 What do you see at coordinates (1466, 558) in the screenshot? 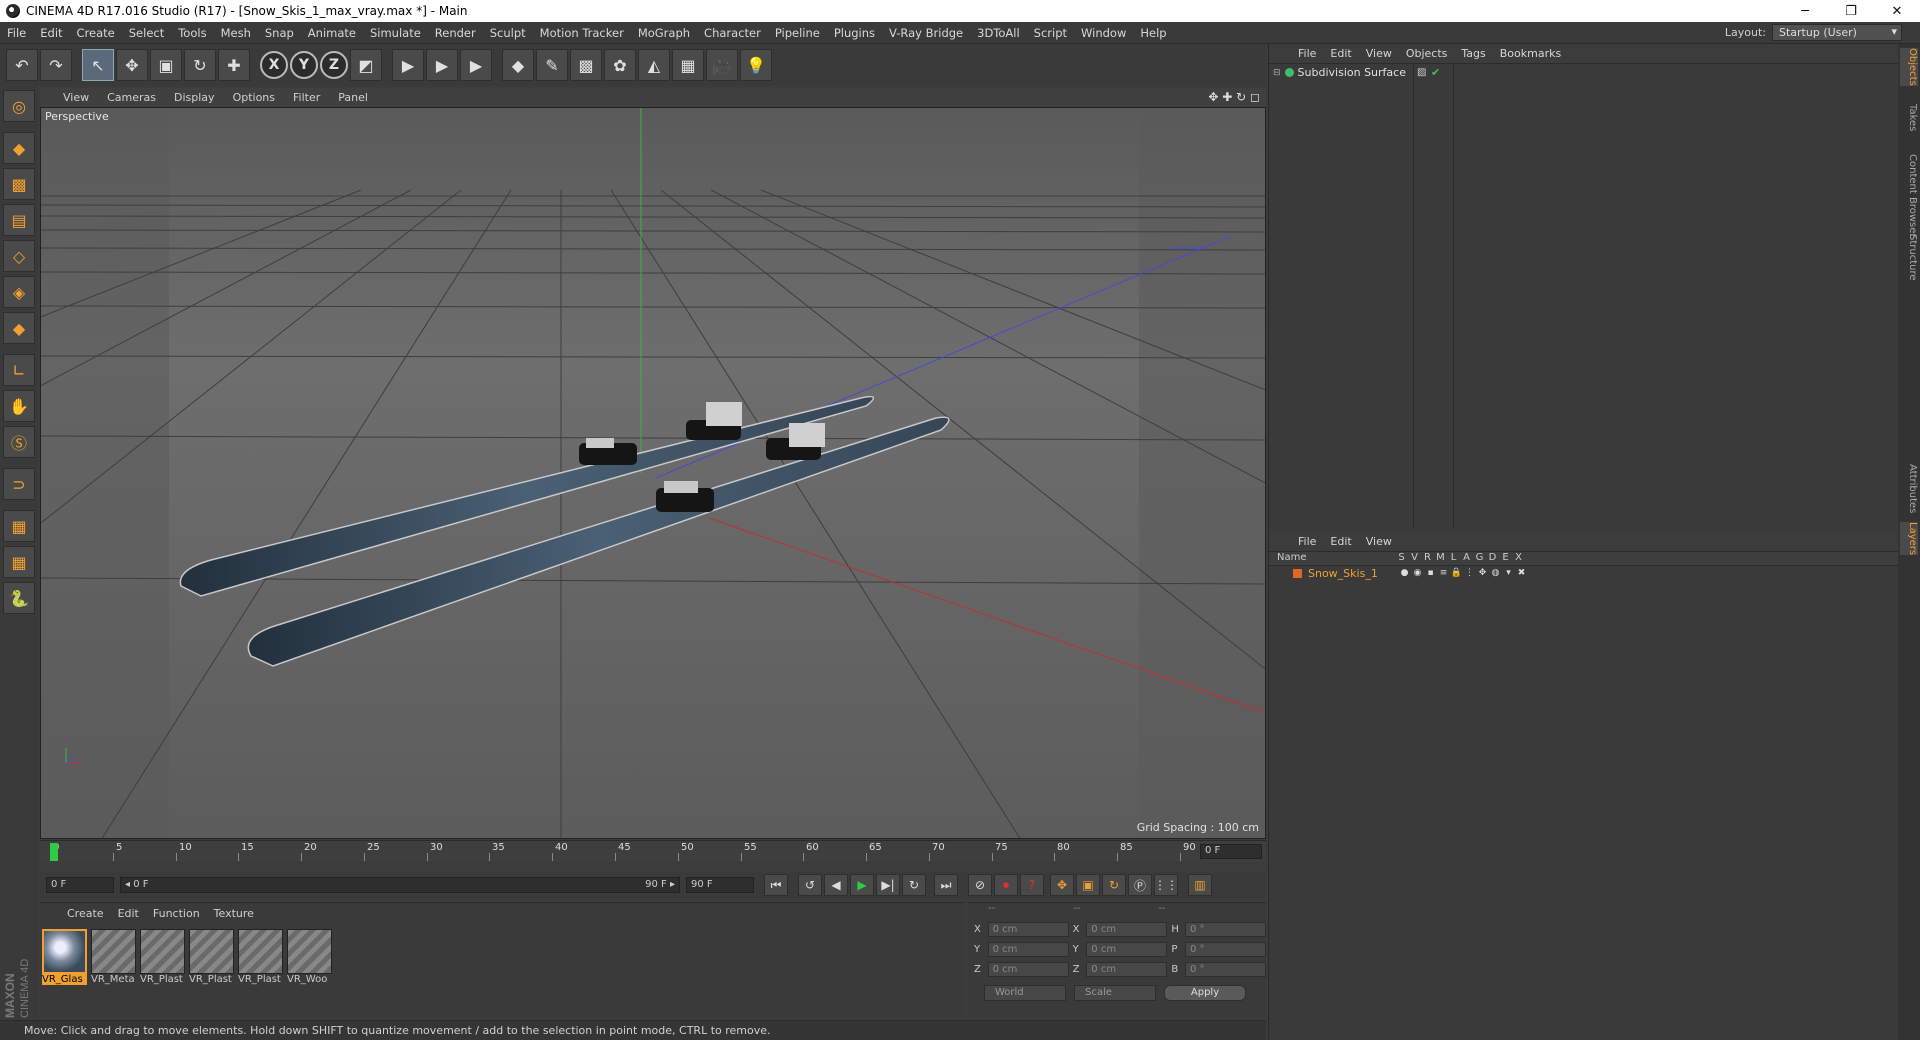
I see `layer-column-a: A` at bounding box center [1466, 558].